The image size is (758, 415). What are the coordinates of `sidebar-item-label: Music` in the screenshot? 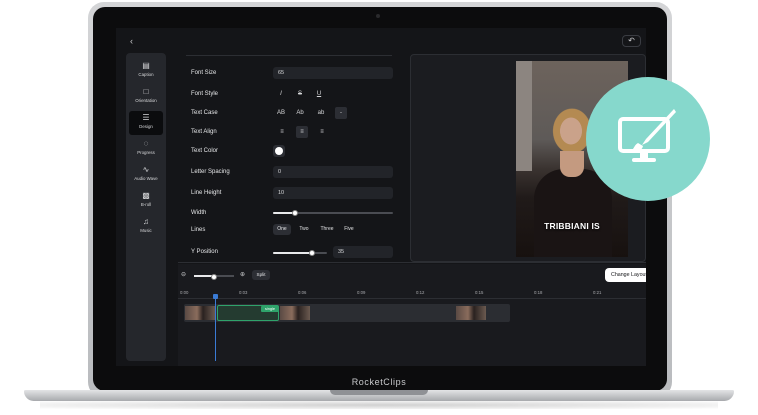 It's located at (146, 230).